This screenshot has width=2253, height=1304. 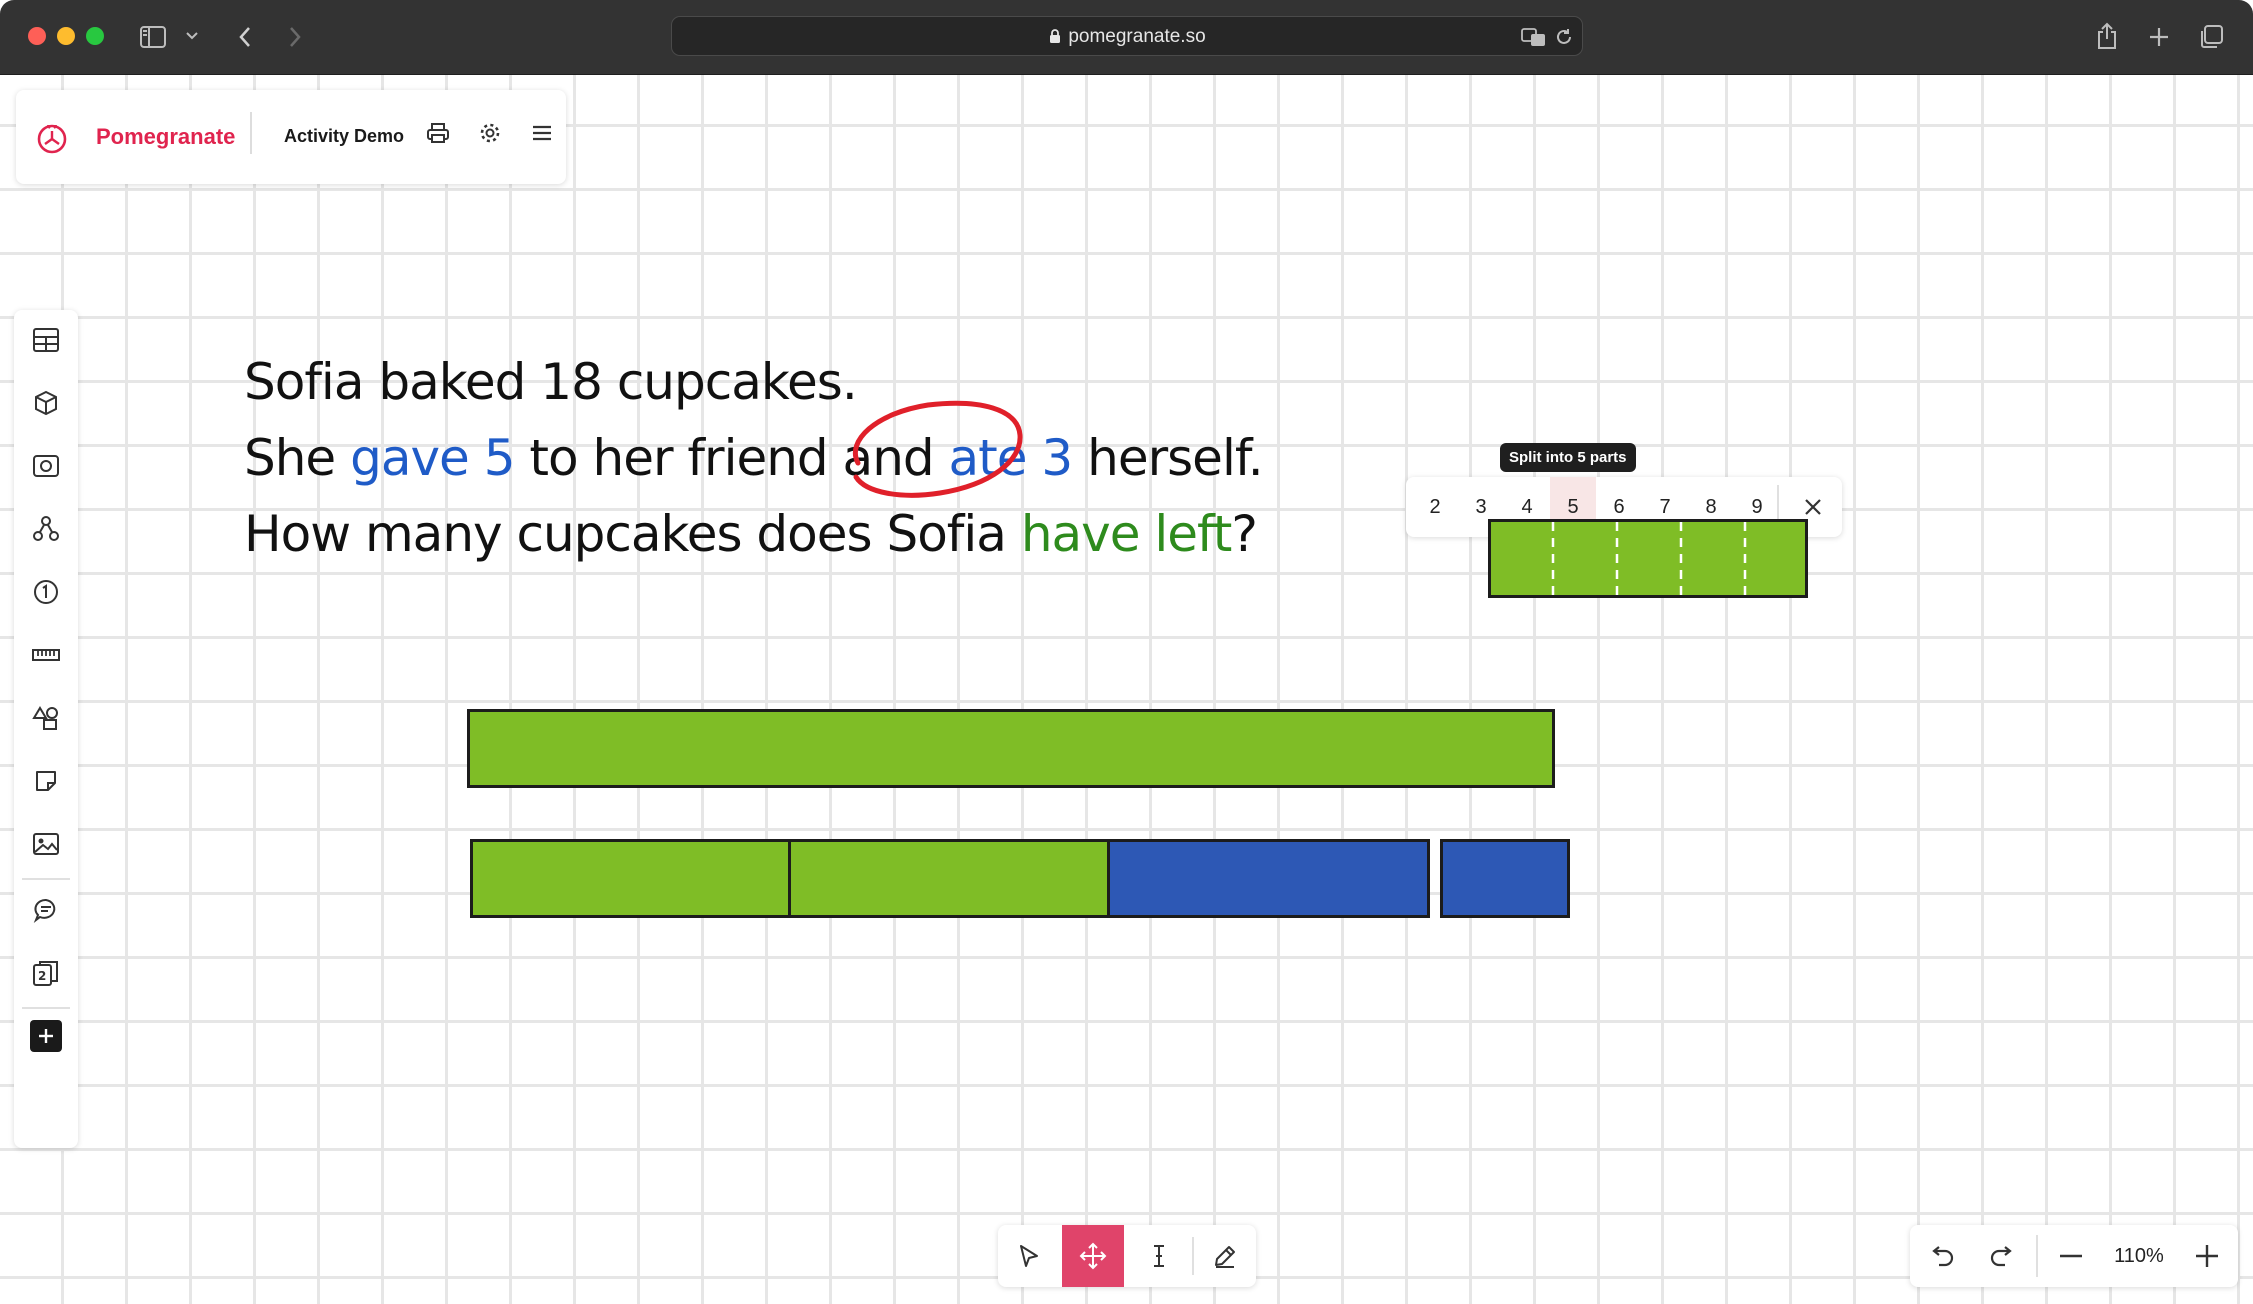 What do you see at coordinates (438, 133) in the screenshot?
I see `print-icon` at bounding box center [438, 133].